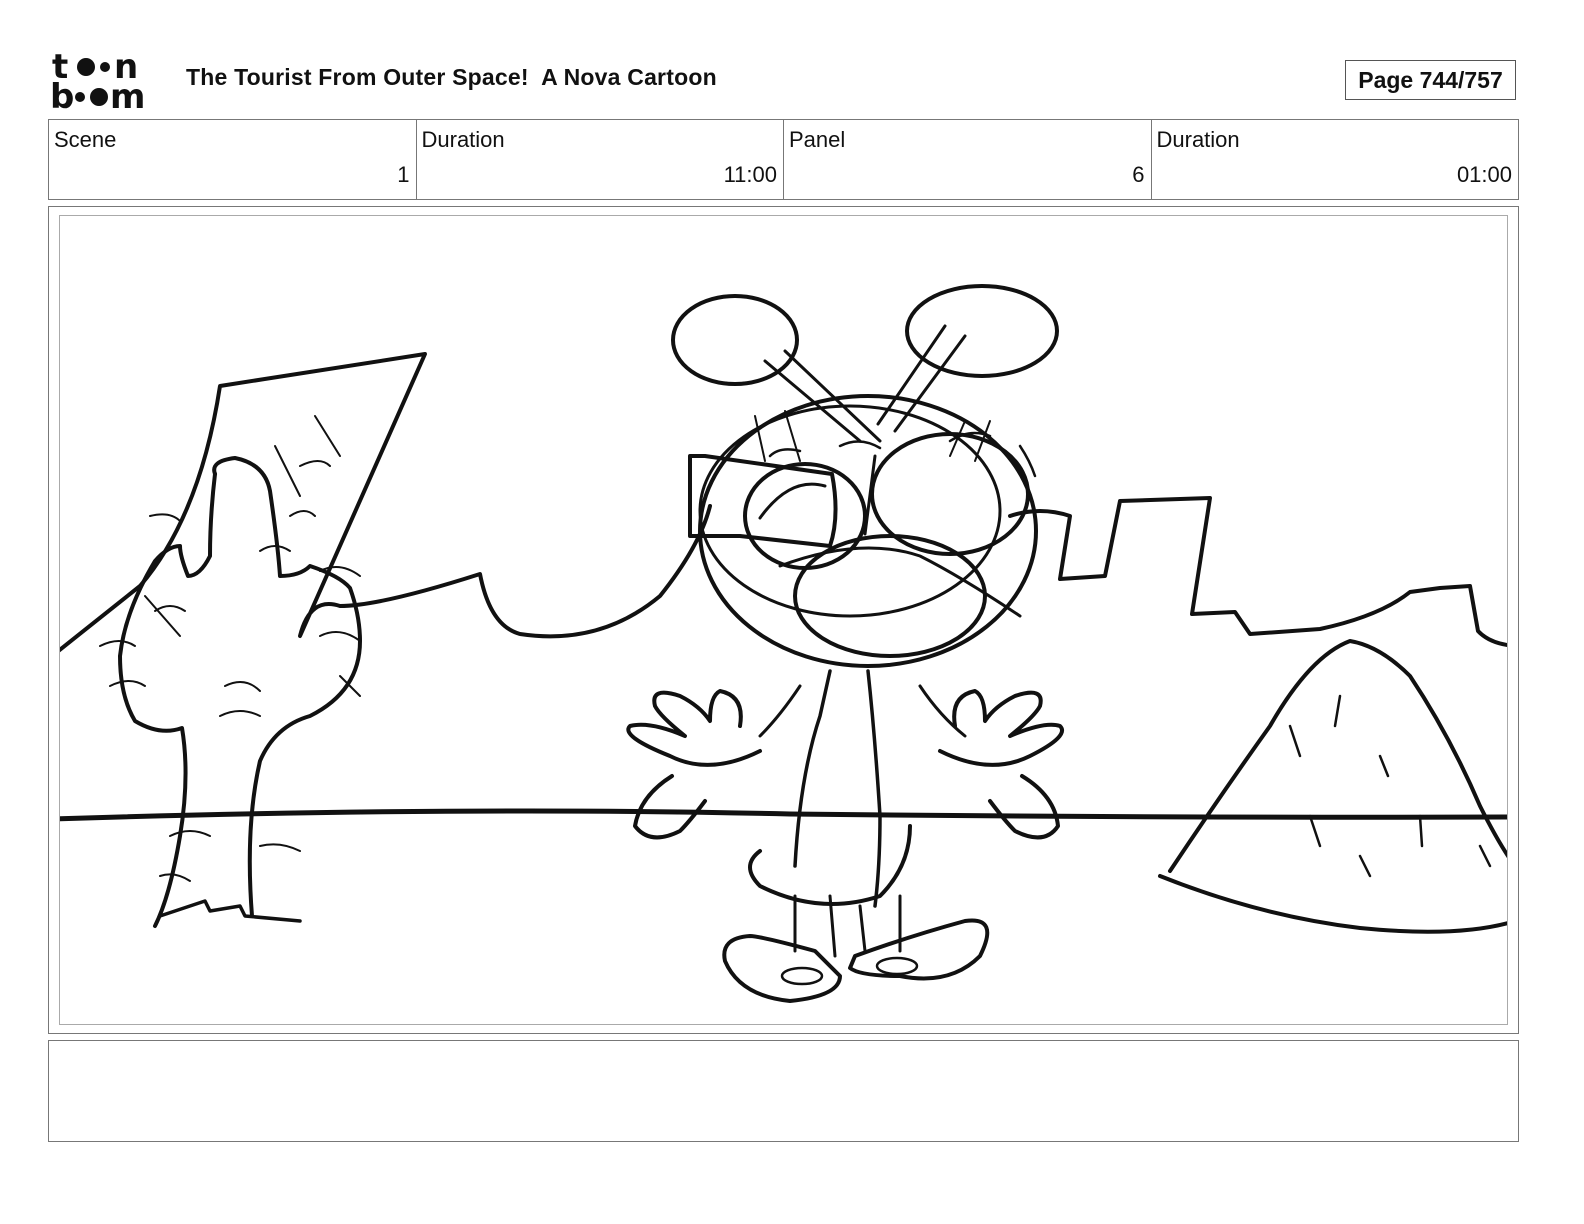 Image resolution: width=1584 pixels, height=1224 pixels. What do you see at coordinates (1335, 159) in the screenshot?
I see `panel-duration-cell: Duration 01:00` at bounding box center [1335, 159].